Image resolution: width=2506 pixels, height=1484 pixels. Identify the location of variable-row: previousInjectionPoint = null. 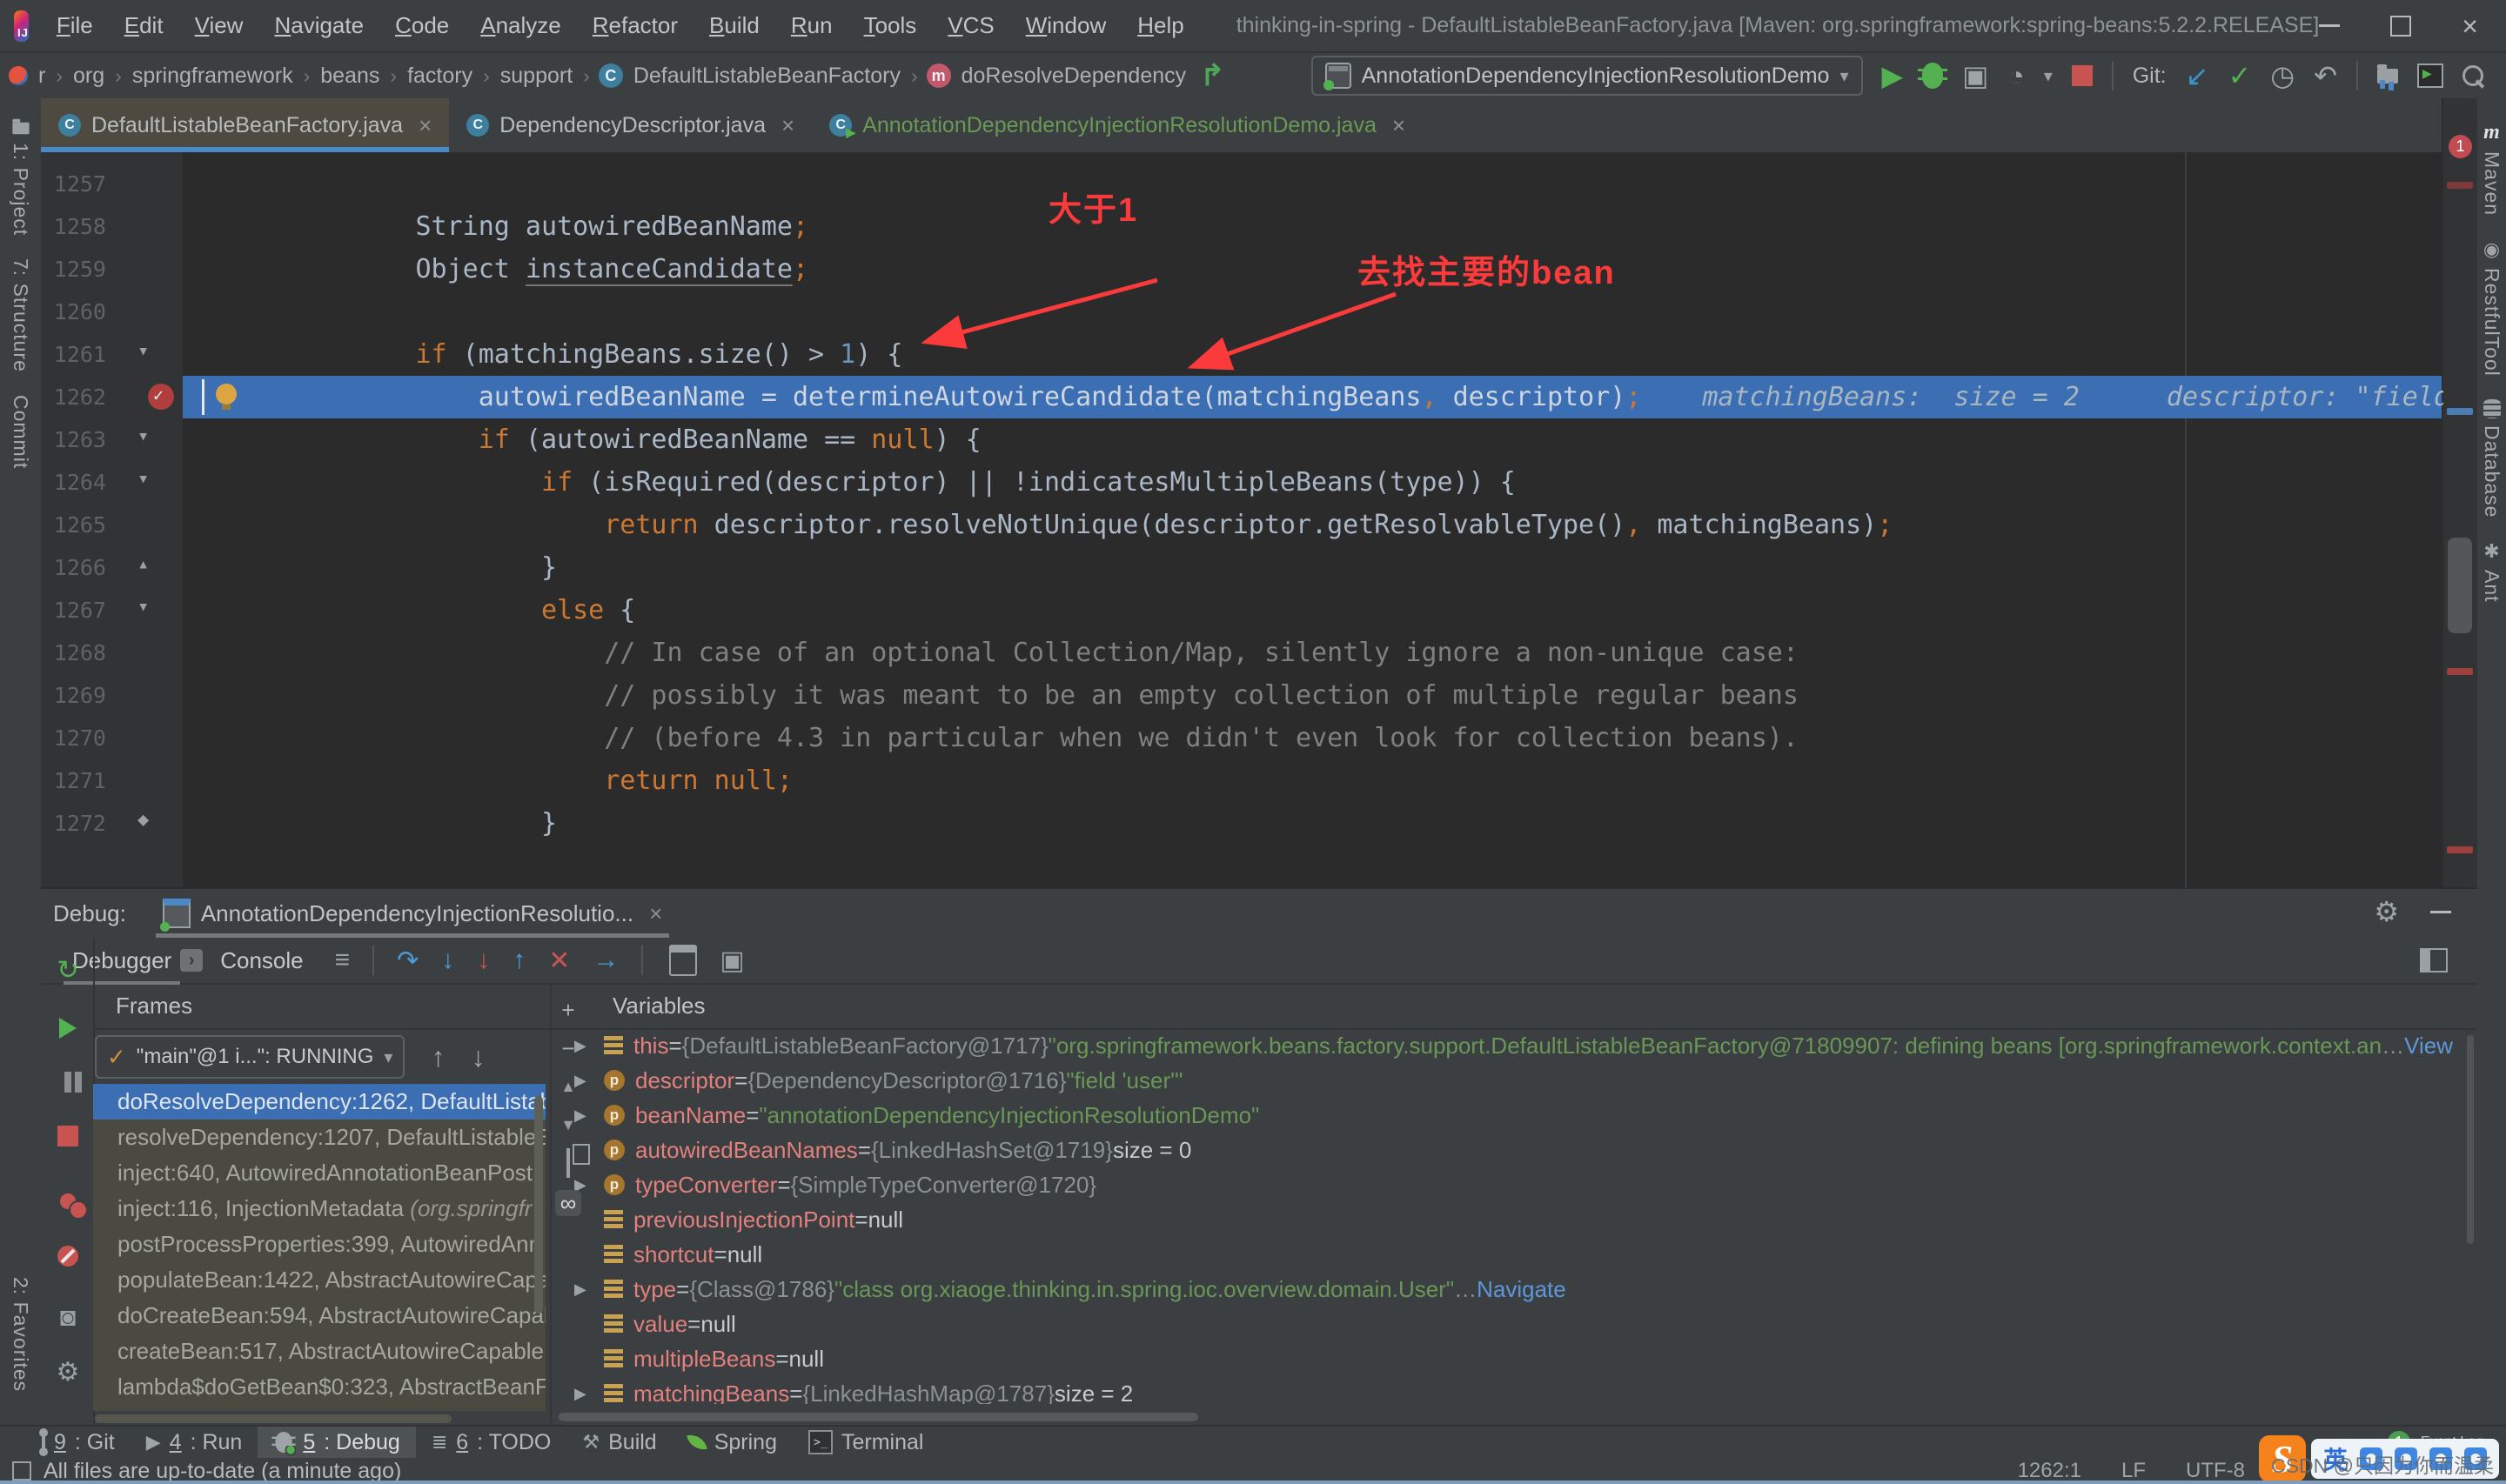
(1514, 1219).